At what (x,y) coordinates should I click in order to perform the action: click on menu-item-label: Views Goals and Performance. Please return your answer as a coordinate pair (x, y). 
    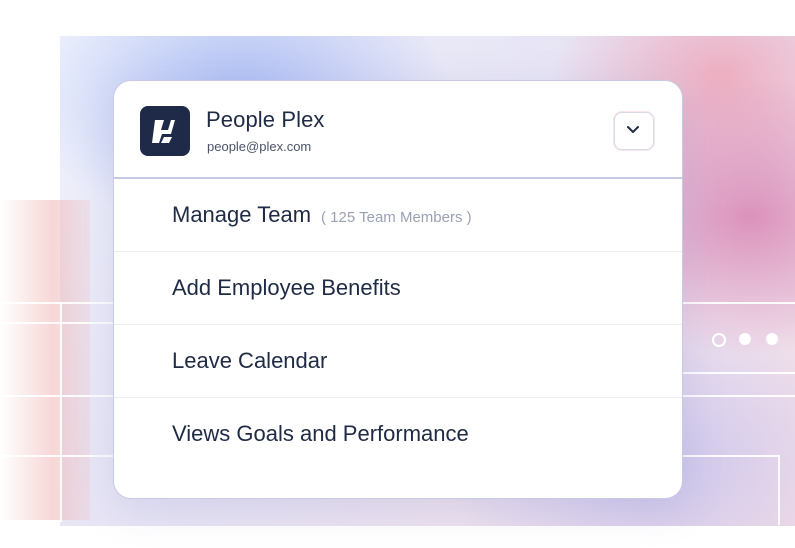
    Looking at the image, I should click on (320, 433).